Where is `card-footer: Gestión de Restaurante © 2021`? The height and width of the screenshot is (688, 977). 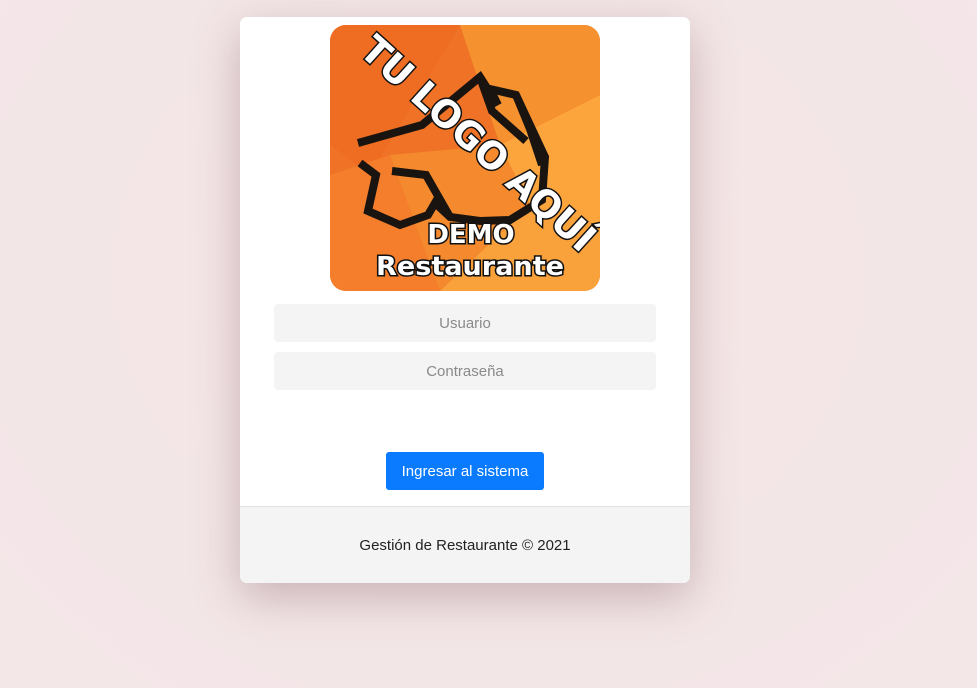
card-footer: Gestión de Restaurante © 2021 is located at coordinates (465, 544).